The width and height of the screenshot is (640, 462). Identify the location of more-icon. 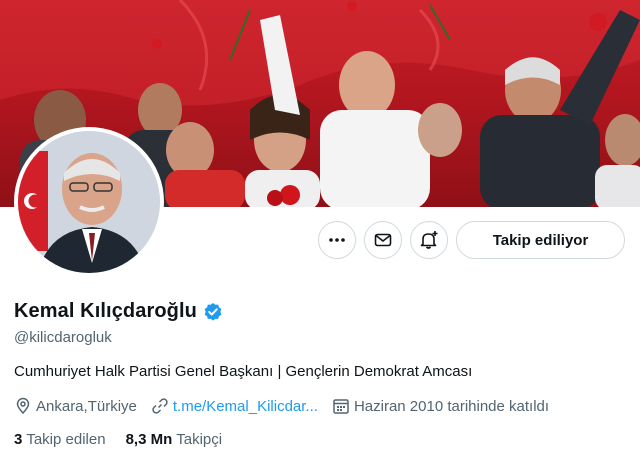
(337, 240).